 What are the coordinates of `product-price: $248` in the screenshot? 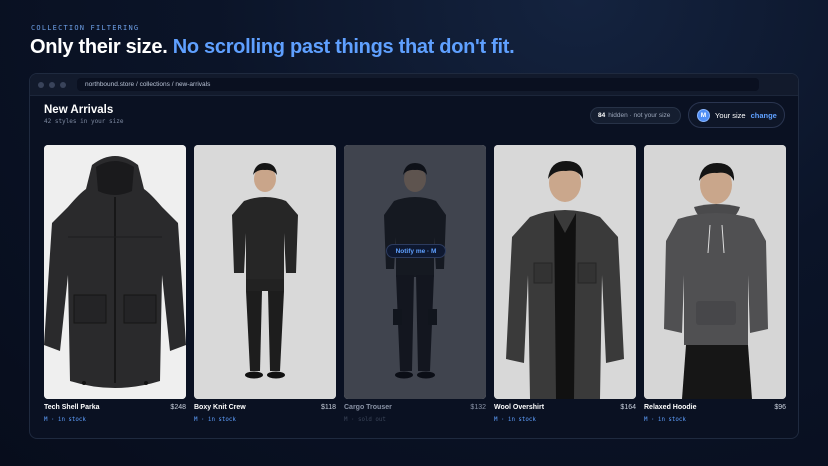 It's located at (178, 407).